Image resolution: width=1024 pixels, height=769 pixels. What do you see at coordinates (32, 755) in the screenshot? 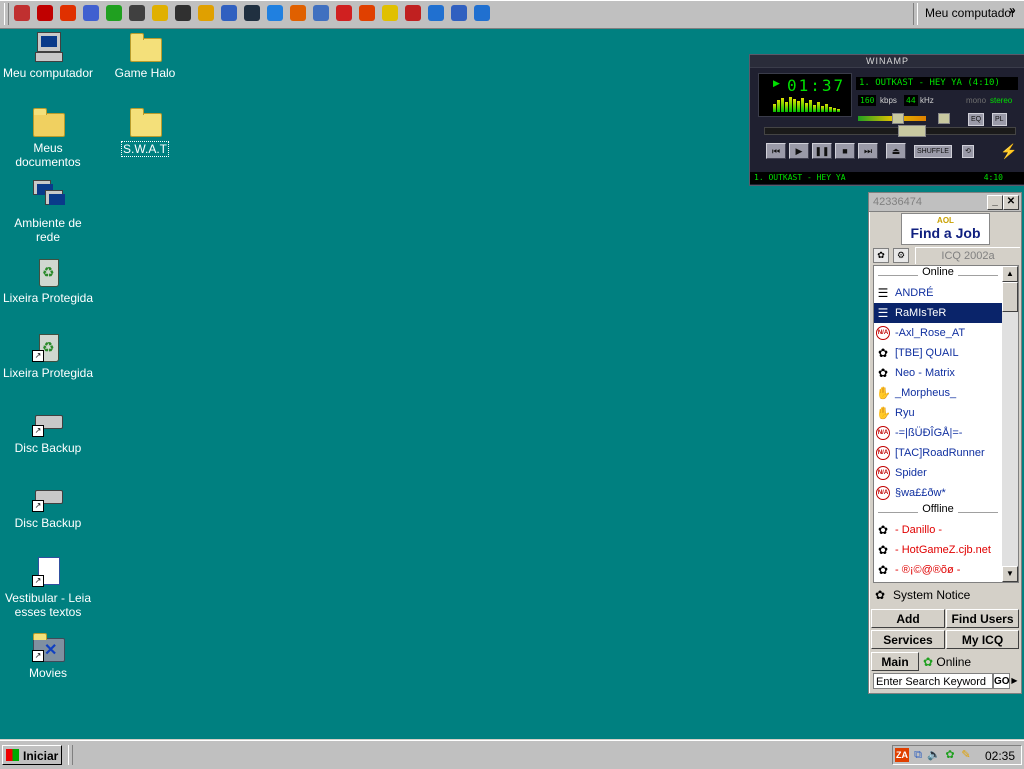
I see `start-button: Iniciar` at bounding box center [32, 755].